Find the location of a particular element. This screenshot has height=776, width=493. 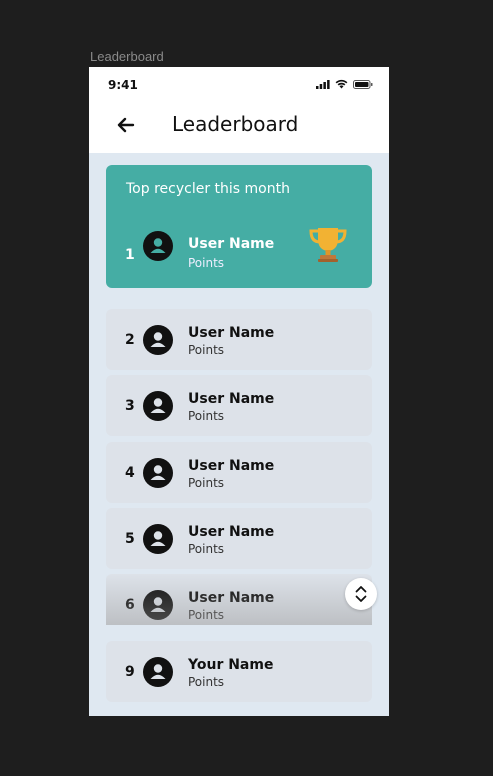

leaderboard-row: 5 User Name Points is located at coordinates (239, 538).